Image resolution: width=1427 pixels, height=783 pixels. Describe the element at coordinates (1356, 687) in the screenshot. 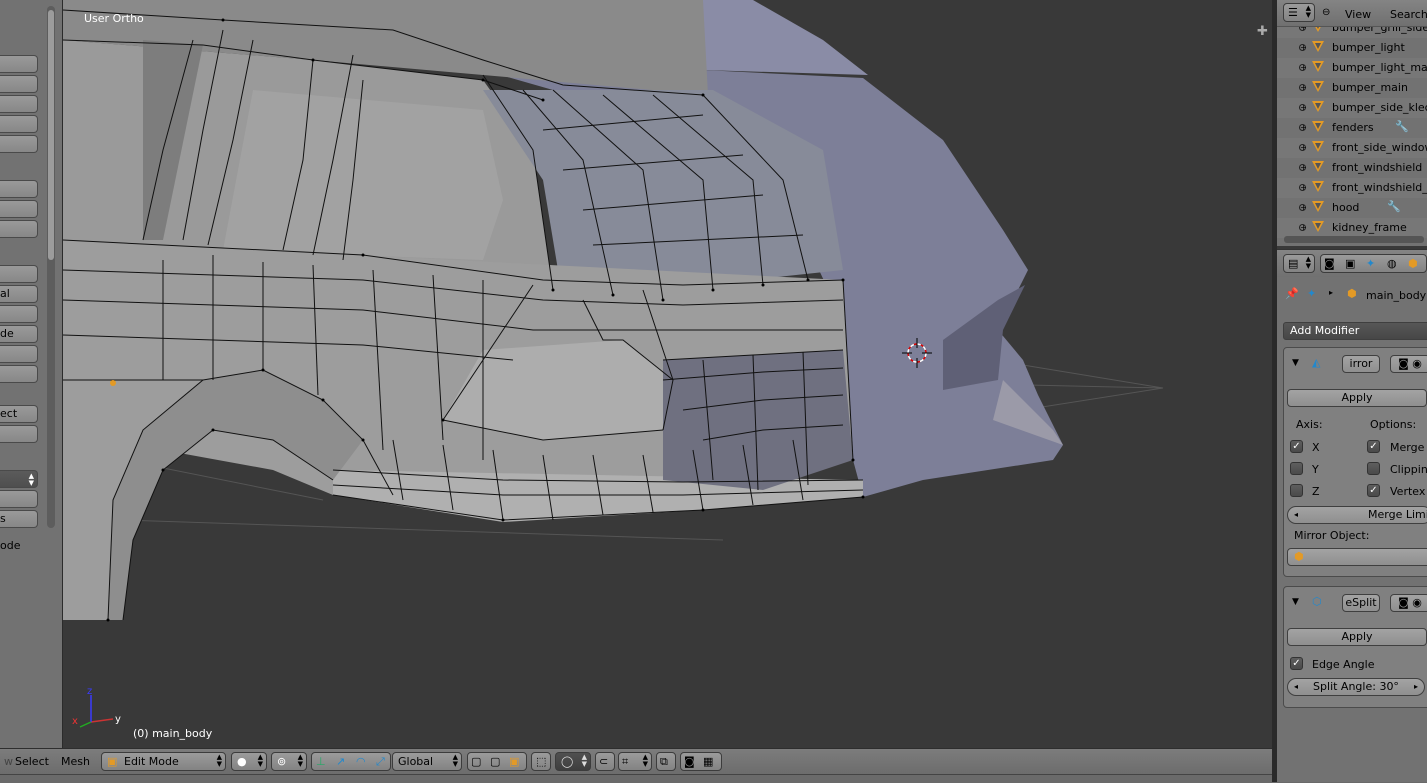

I see `split-angle-field: ◂ Split Angle: 30° ▸` at that location.